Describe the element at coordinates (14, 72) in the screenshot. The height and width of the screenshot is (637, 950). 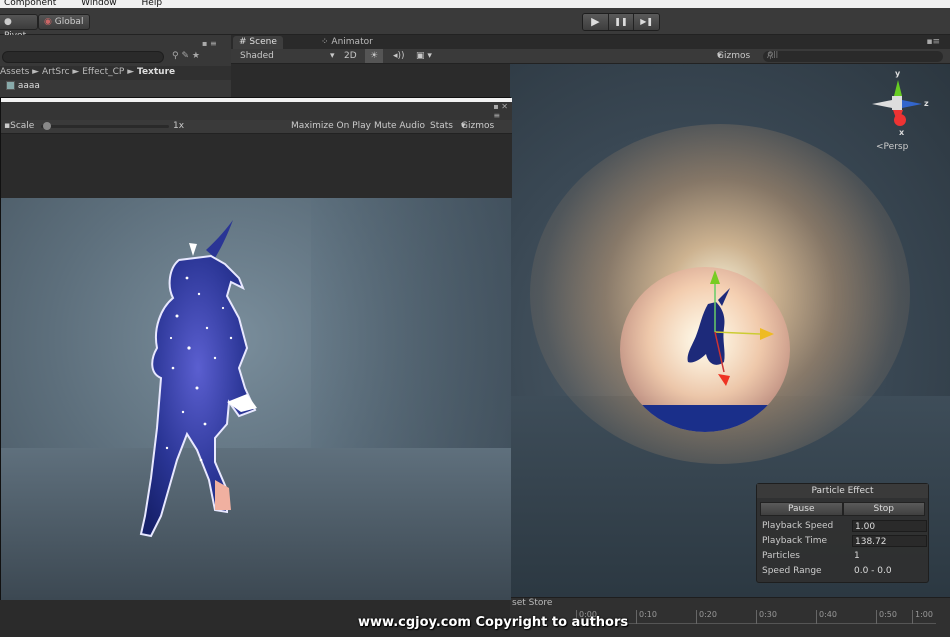
I see `breadcrumb-assets: Assets` at that location.